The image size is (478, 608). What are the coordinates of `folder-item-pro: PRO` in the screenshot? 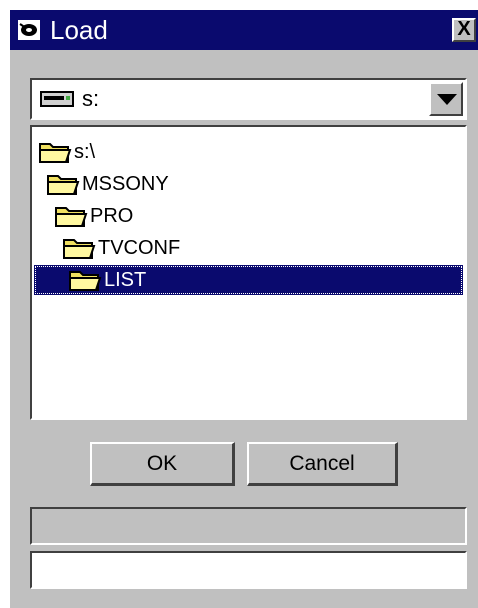 It's located at (93, 216).